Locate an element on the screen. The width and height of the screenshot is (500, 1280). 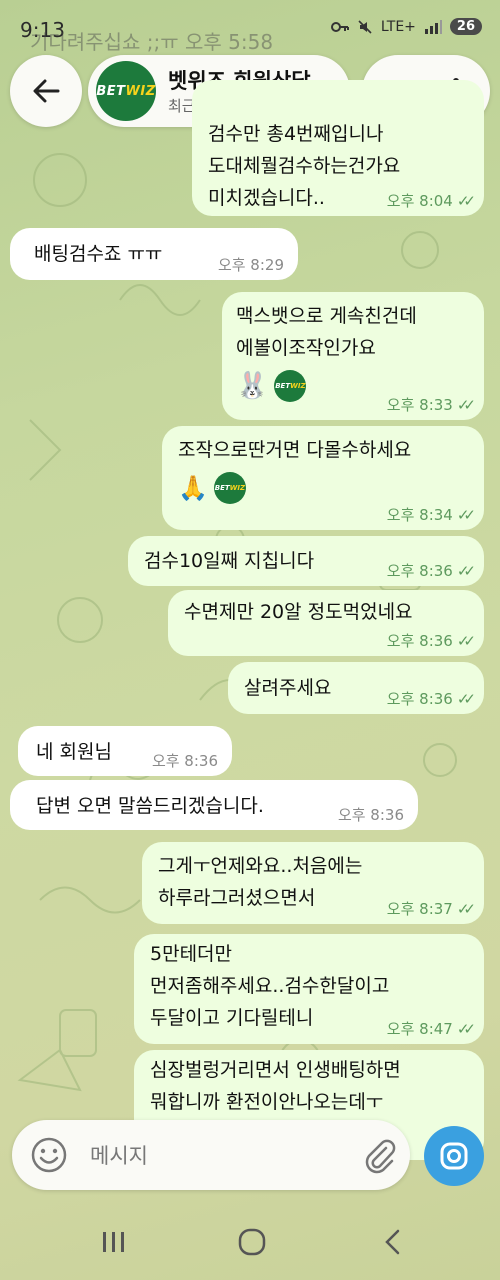
message-bubble: 조작으로딴거면 다몰수하세요 🙏 BETWIZ 오후 8:34 ✓✓ is located at coordinates (323, 478).